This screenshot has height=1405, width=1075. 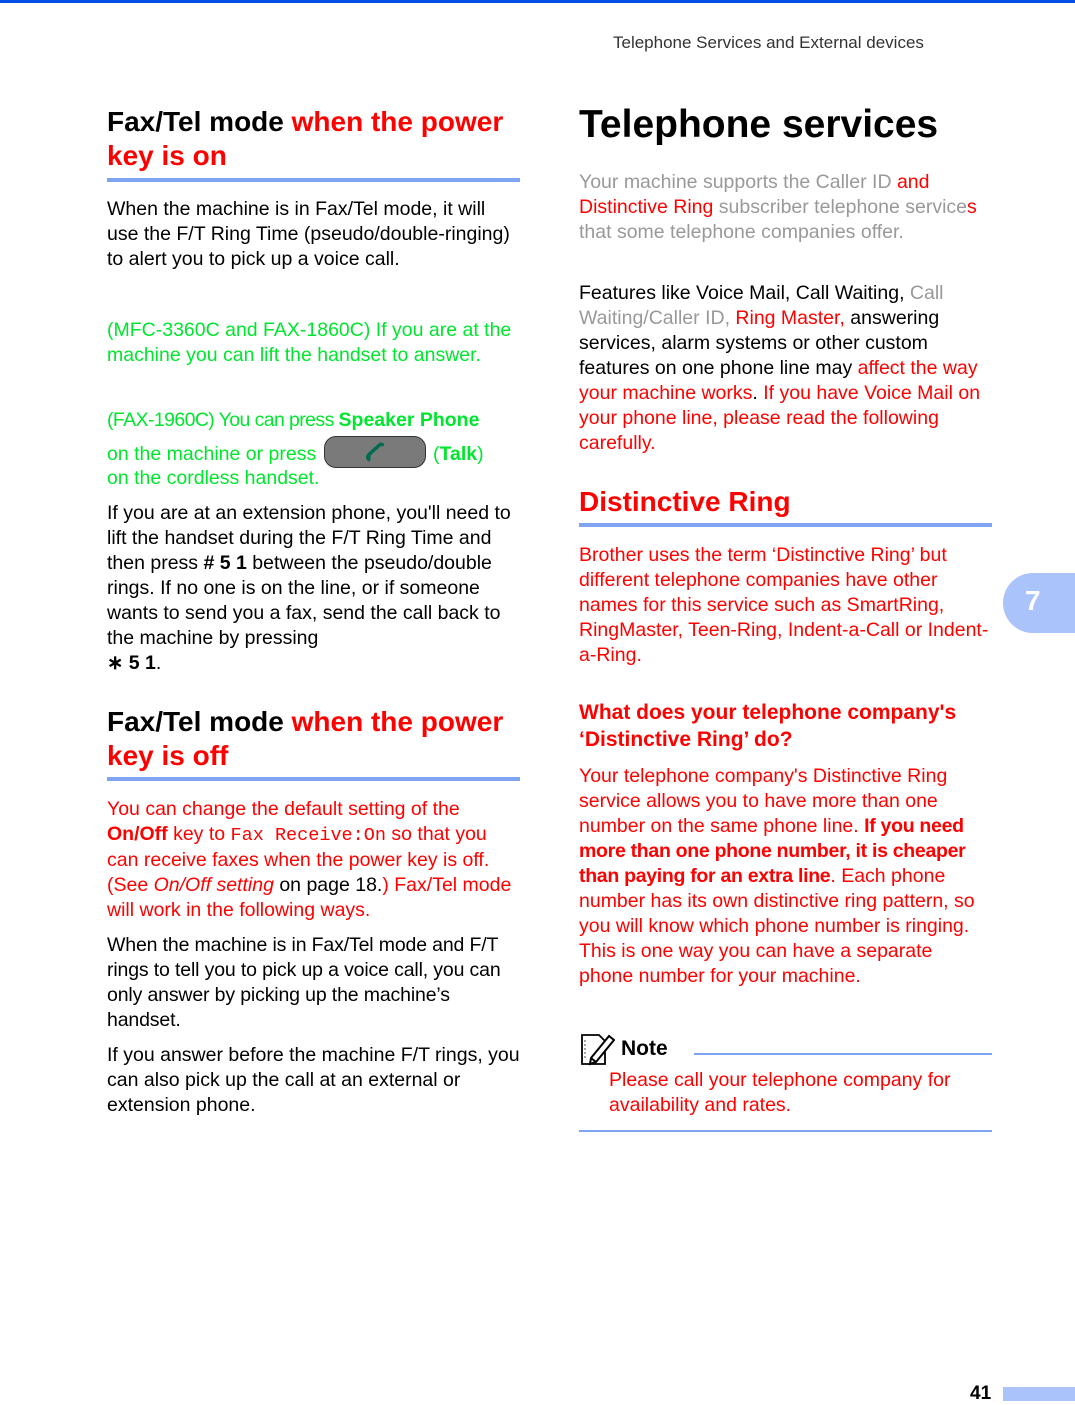 I want to click on page-heading: Telephone services, so click(x=759, y=124).